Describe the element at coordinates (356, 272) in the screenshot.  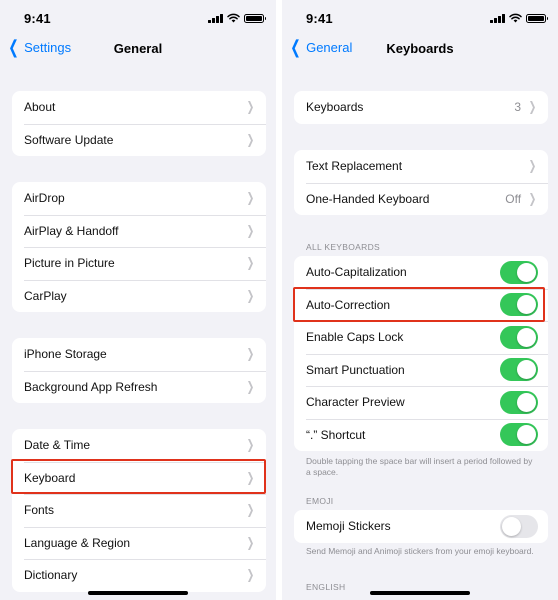
I see `row-label: Auto-Capitalization` at that location.